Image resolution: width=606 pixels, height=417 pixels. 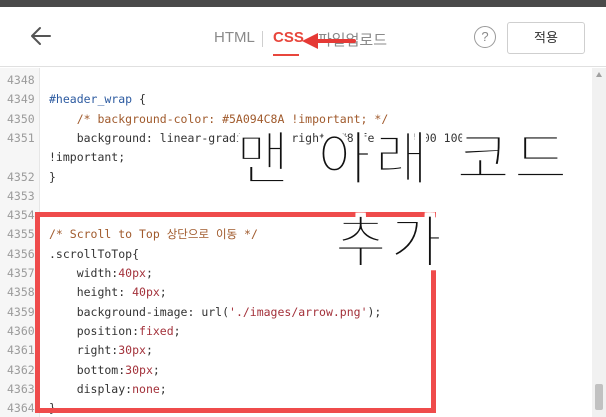 I want to click on code-text: }, so click(x=52, y=177).